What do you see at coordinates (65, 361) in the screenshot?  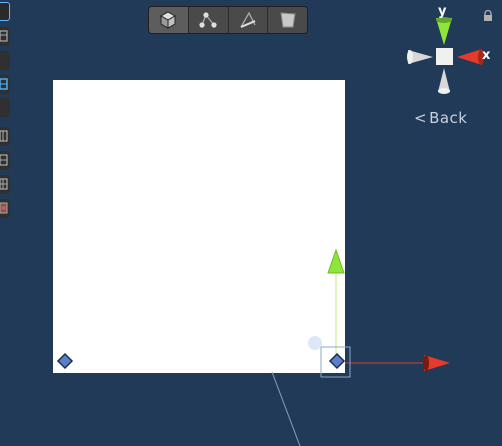 I see `vertex-handle-left` at bounding box center [65, 361].